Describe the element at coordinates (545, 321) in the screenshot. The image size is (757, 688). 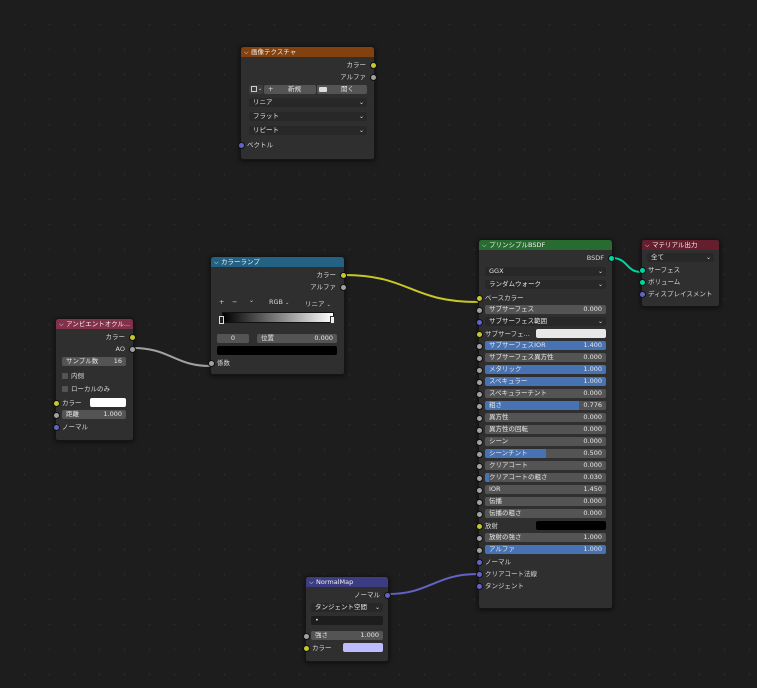
I see `bsdf-dropdown: サブサーフェス範囲 ⌄` at that location.